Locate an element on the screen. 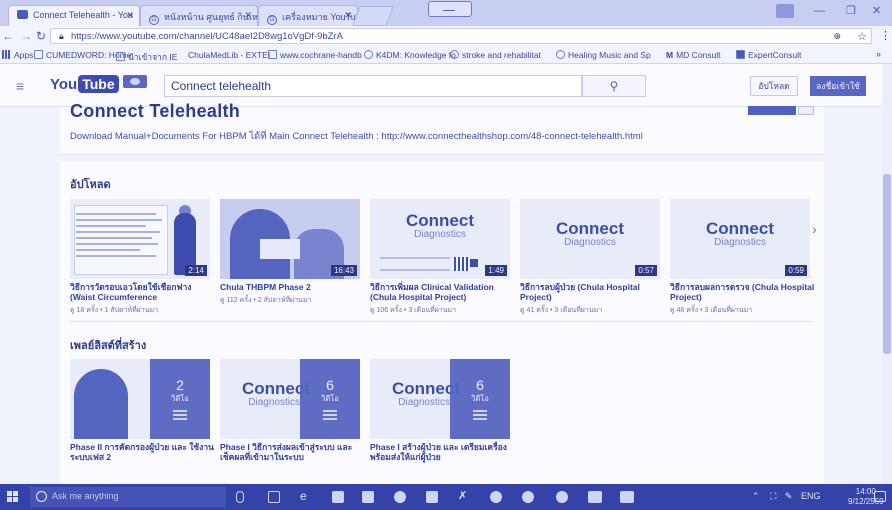 The height and width of the screenshot is (510, 892). bookmark-cochrane: www.cochrane-handb is located at coordinates (315, 55).